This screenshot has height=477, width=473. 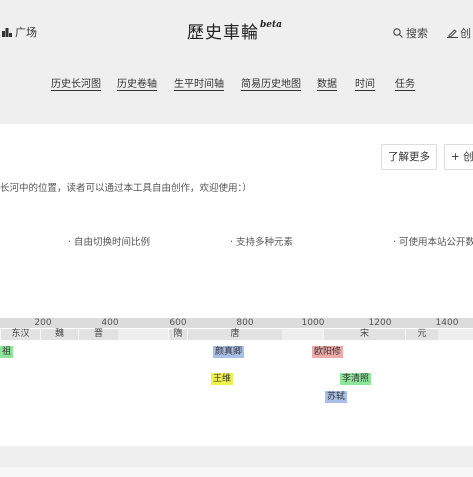 What do you see at coordinates (458, 157) in the screenshot?
I see `create-button: + 创` at bounding box center [458, 157].